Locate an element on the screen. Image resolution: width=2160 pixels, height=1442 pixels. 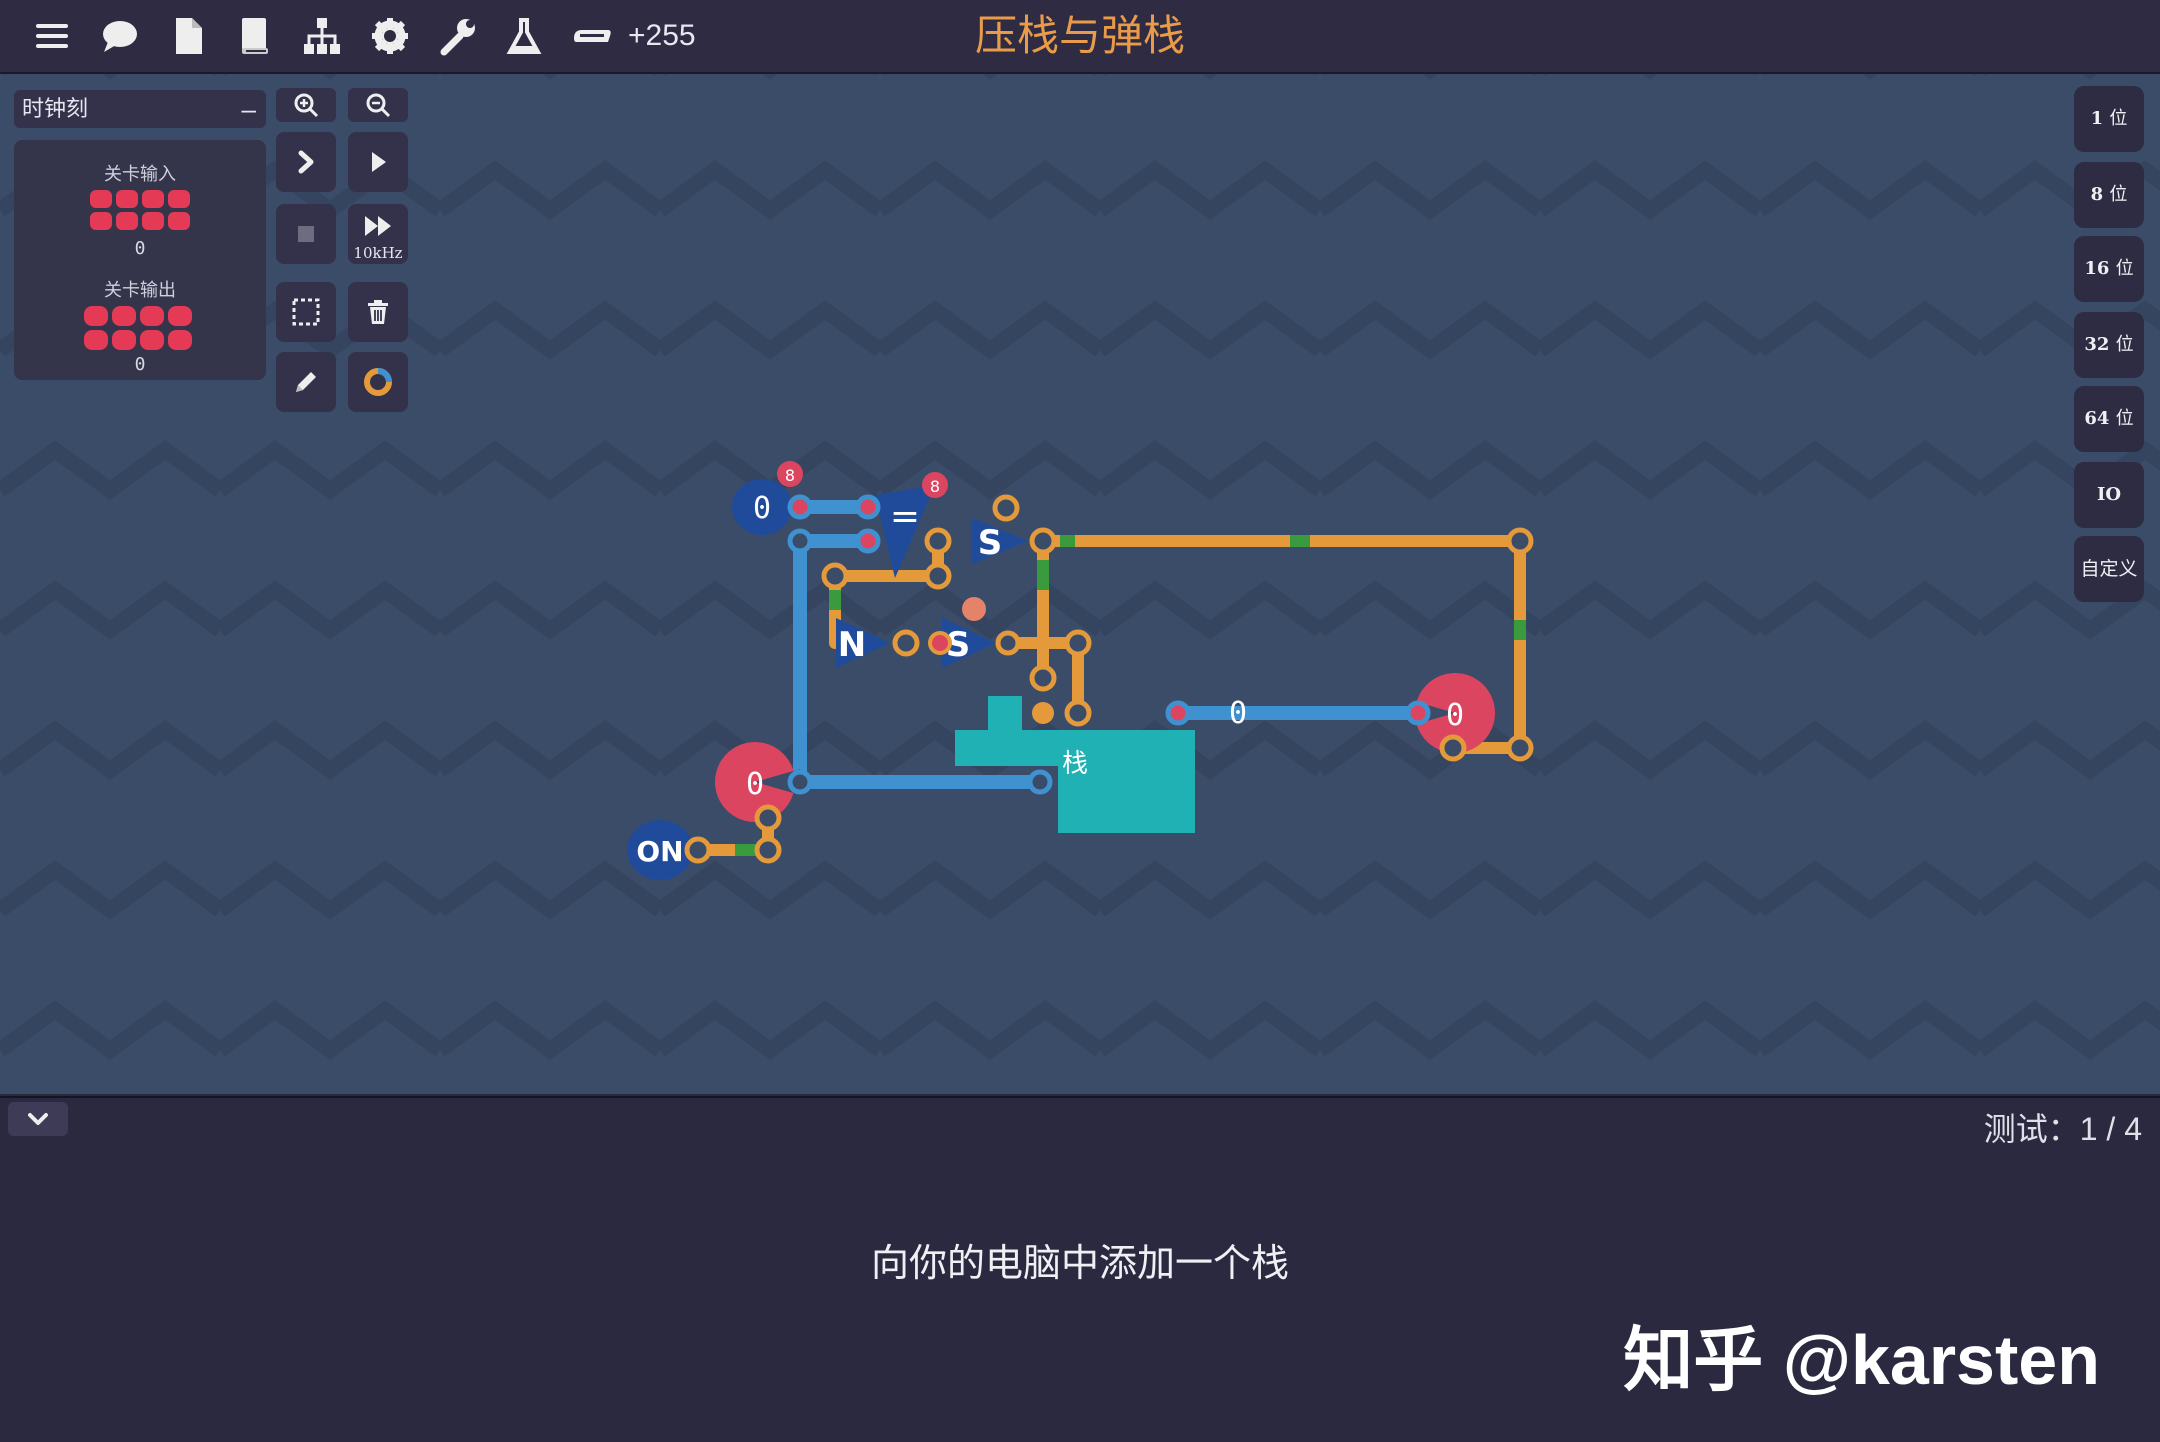
zoom-in-icon is located at coordinates (306, 105).